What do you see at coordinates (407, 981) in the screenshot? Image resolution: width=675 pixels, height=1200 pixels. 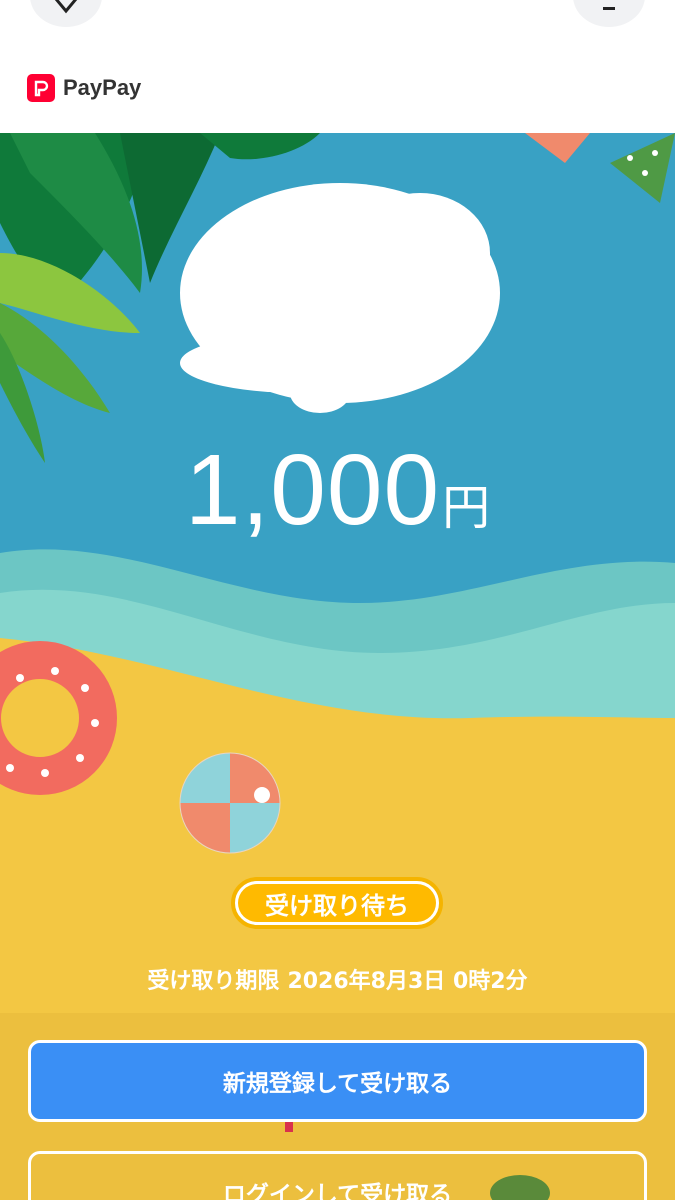 I see `deadline-value: 2026年8月3日 0時2分` at bounding box center [407, 981].